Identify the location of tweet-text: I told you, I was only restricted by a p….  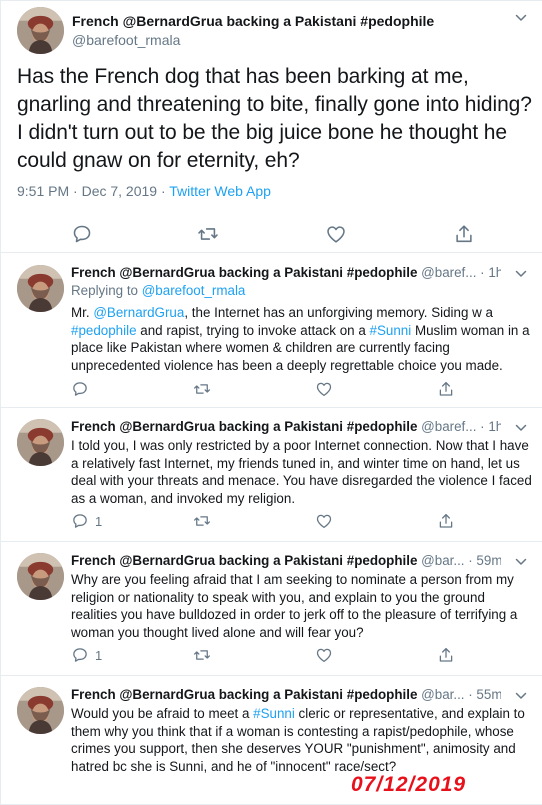
(301, 472).